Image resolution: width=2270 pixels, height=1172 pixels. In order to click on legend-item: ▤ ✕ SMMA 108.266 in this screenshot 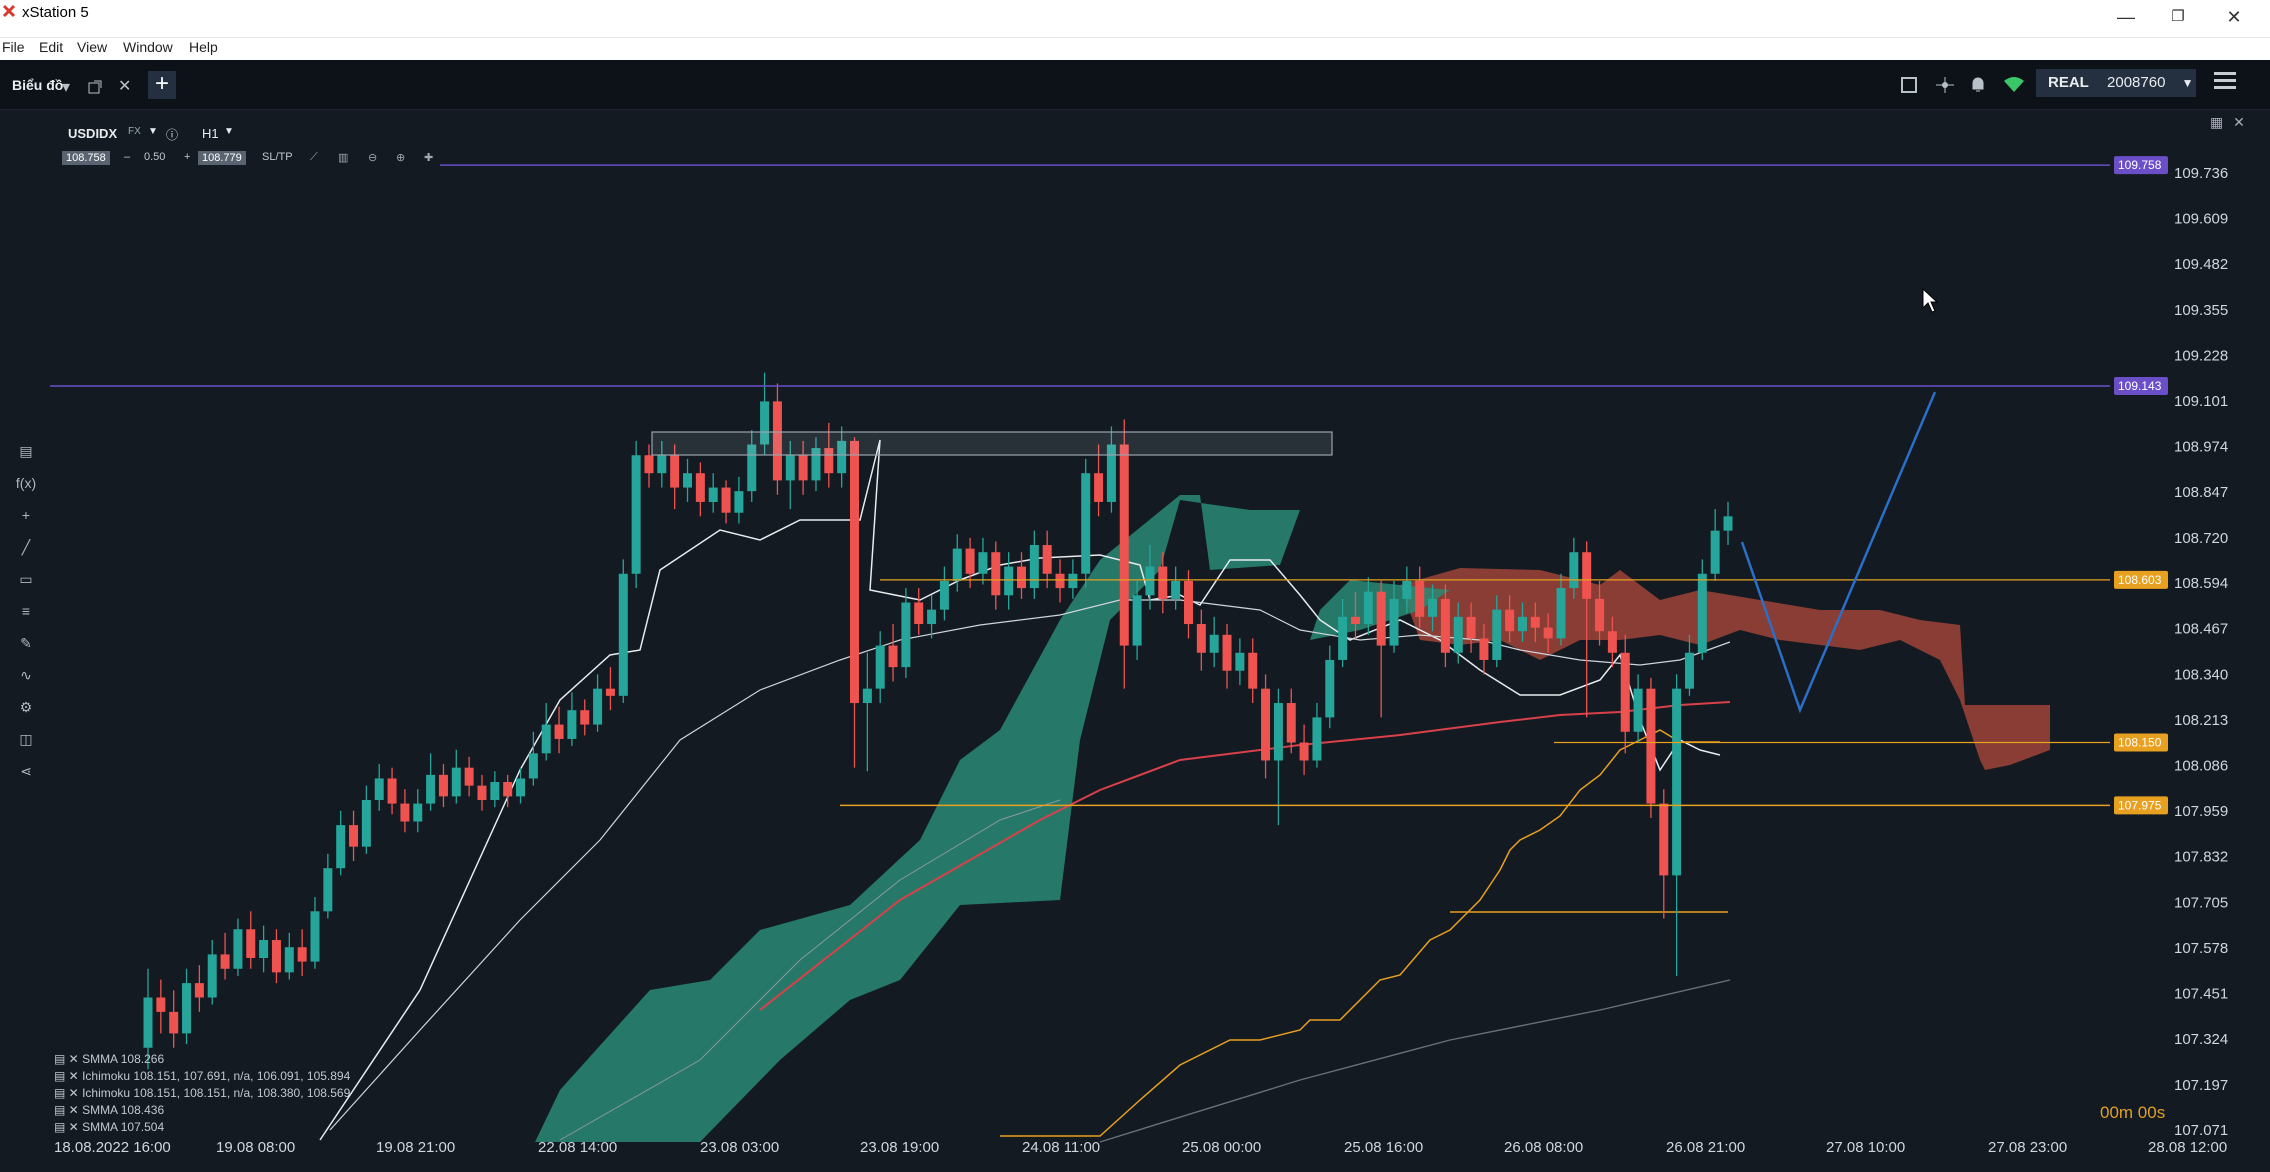, I will do `click(202, 1060)`.